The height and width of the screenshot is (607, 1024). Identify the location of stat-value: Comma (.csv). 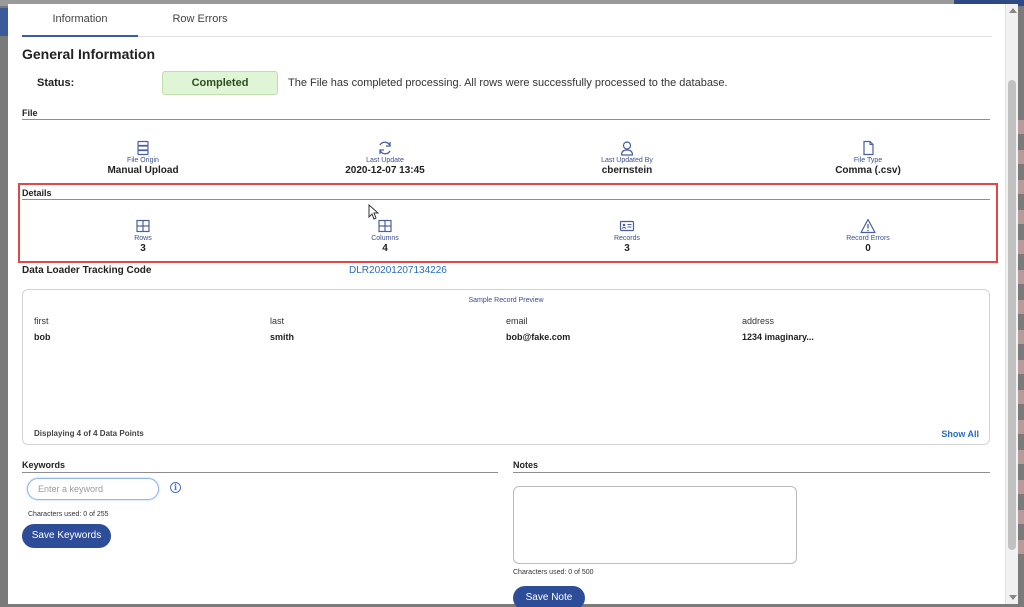
(868, 170).